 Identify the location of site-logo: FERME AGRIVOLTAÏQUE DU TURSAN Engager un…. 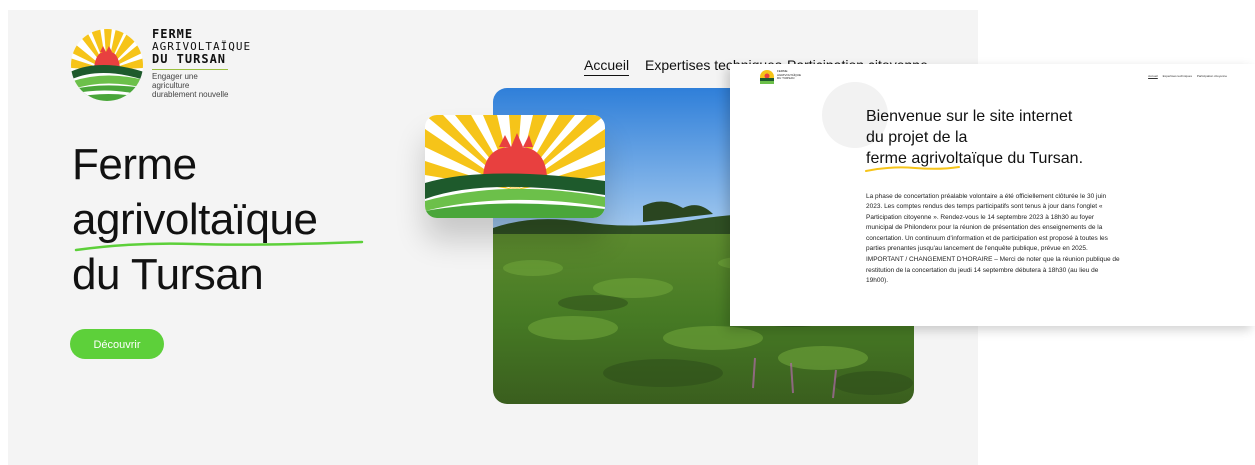
(165, 68).